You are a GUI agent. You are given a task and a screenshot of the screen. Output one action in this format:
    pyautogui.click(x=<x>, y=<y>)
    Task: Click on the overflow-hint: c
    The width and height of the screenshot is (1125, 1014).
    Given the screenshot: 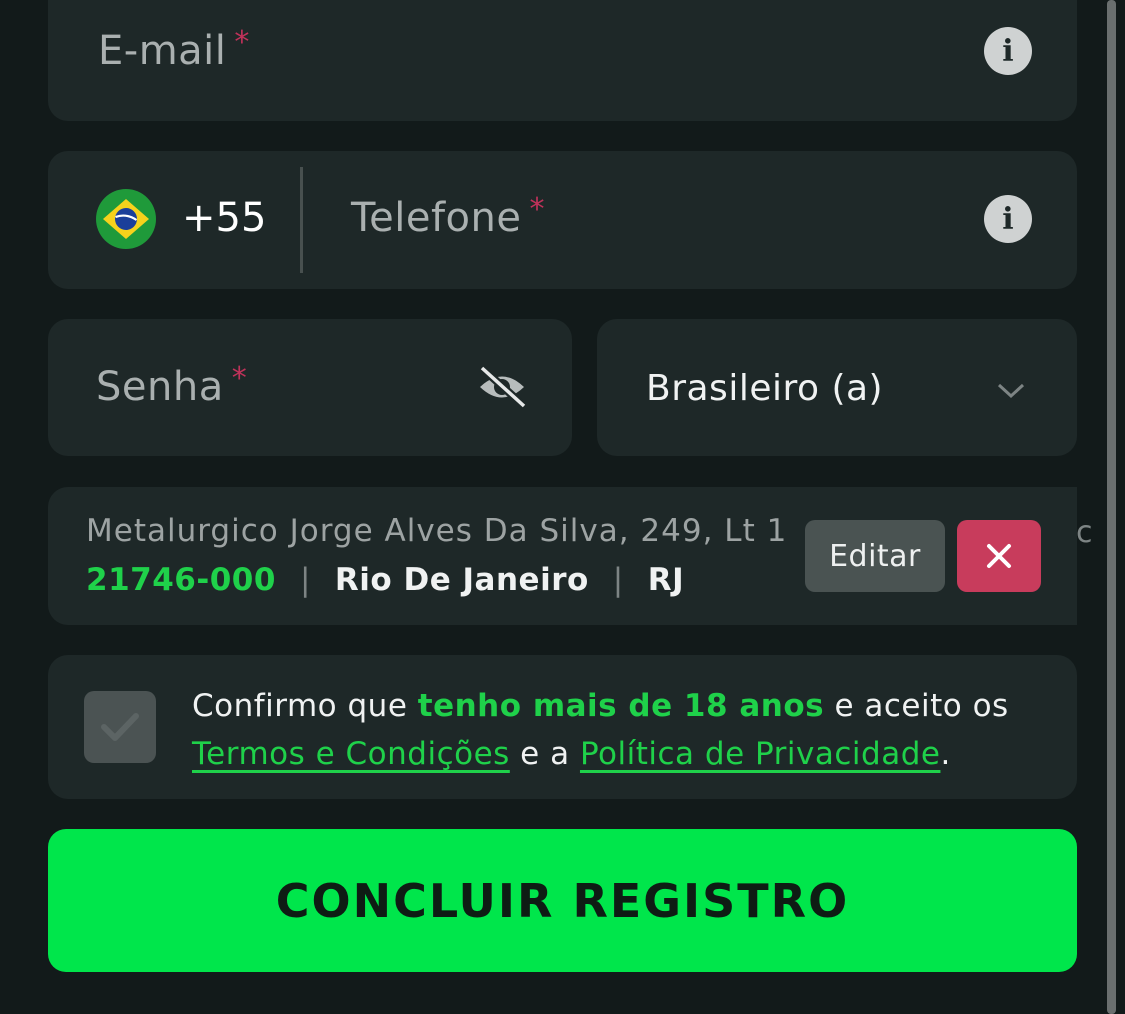 What is the action you would take?
    pyautogui.click(x=1084, y=532)
    